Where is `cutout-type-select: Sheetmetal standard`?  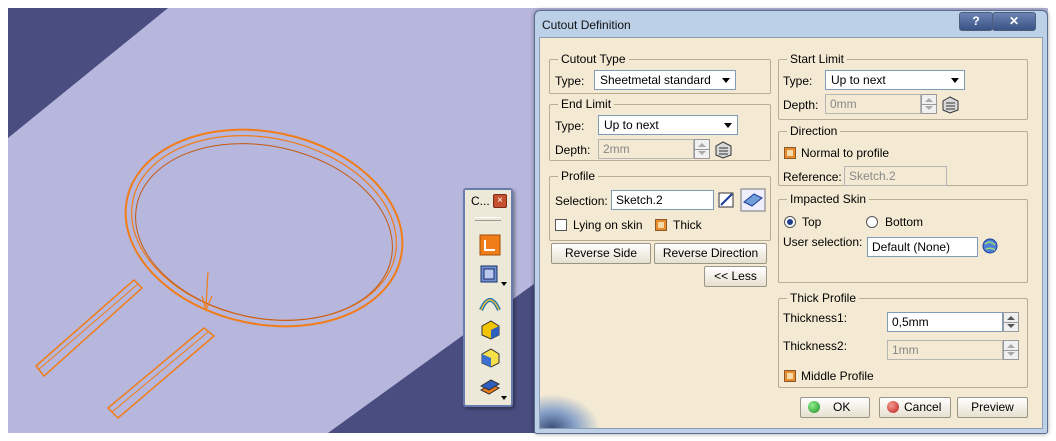 cutout-type-select: Sheetmetal standard is located at coordinates (665, 80).